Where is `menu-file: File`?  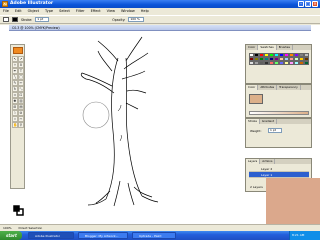 menu-file: File is located at coordinates (6, 11).